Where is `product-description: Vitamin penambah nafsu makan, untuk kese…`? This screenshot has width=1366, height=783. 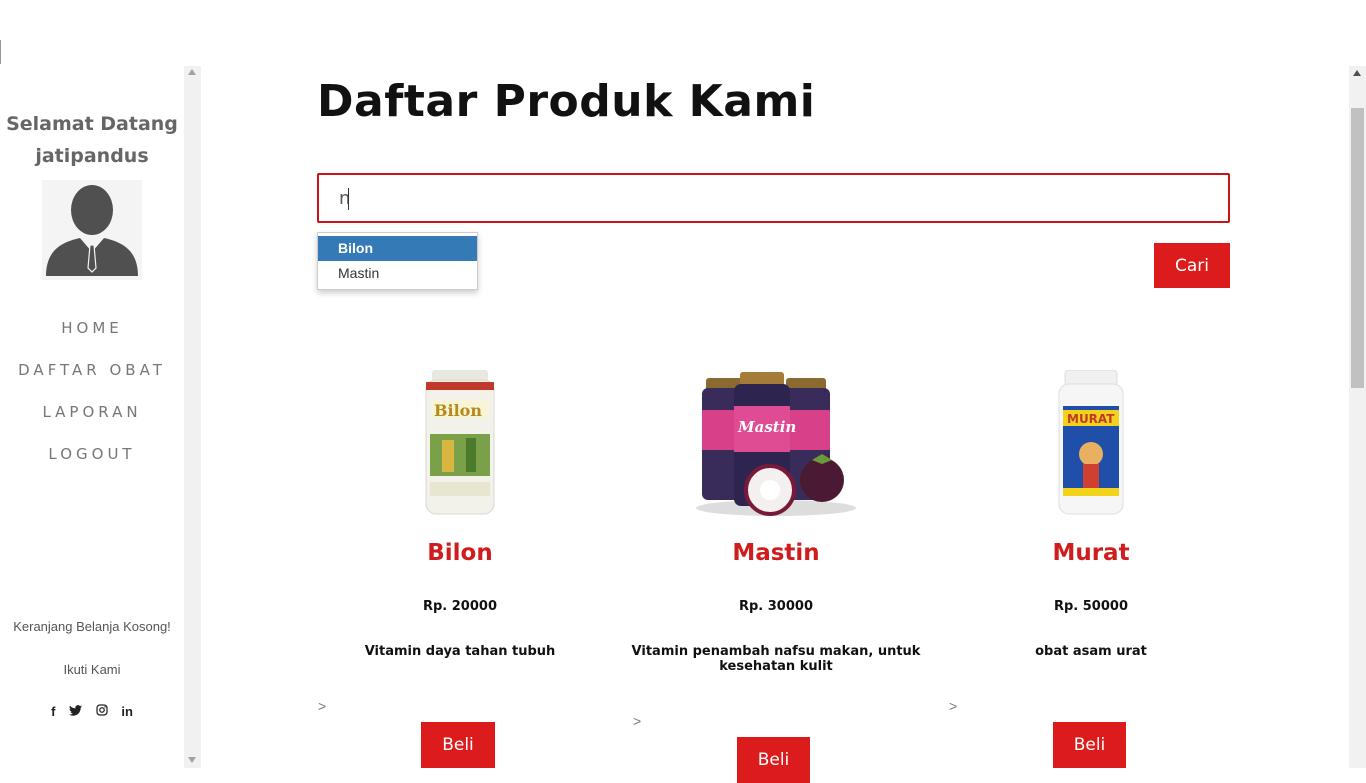
product-description: Vitamin penambah nafsu makan, untuk kese… is located at coordinates (776, 659).